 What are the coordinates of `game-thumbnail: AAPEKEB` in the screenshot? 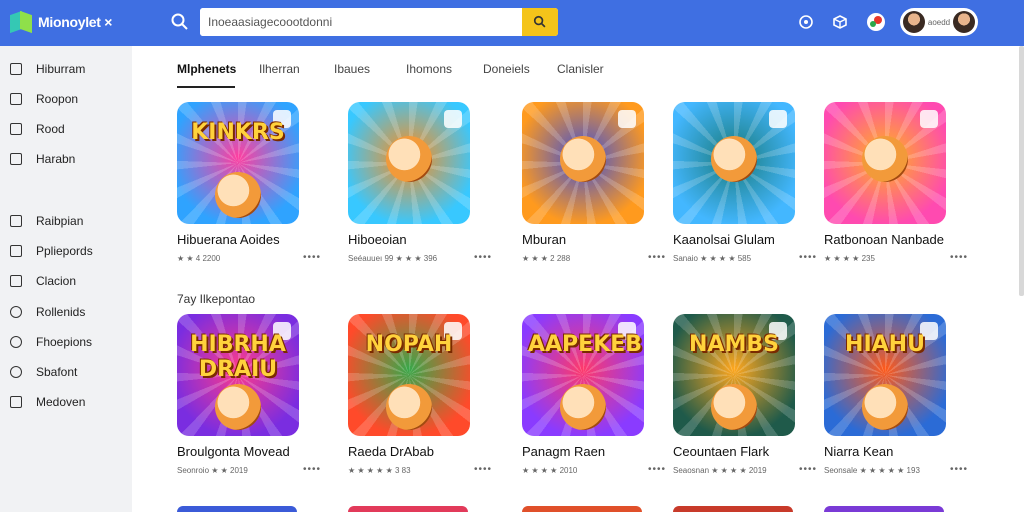 It's located at (583, 375).